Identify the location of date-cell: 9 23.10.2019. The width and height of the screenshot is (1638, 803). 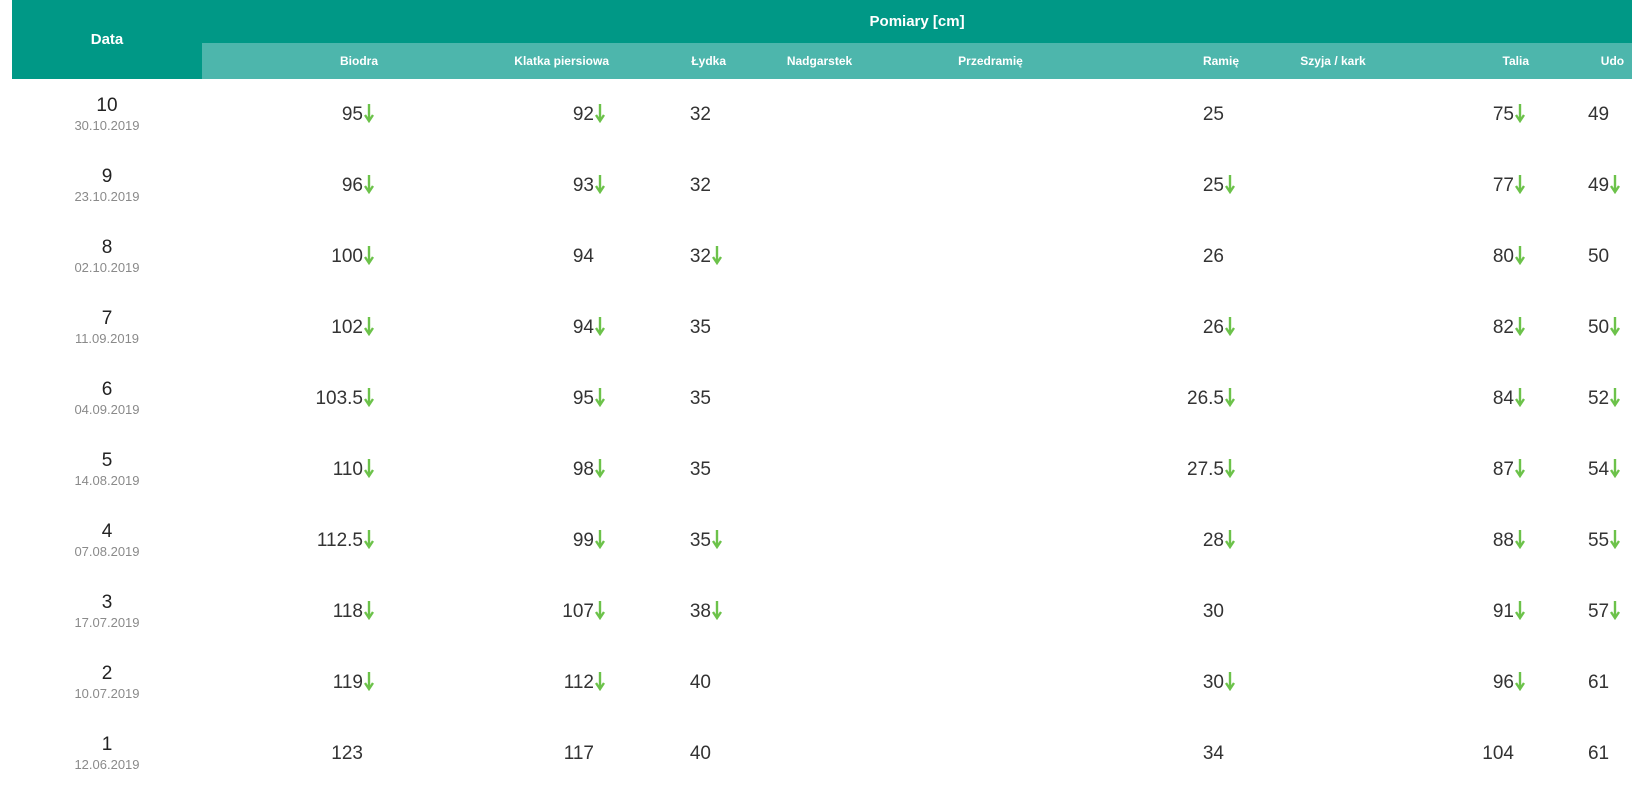
(107, 185).